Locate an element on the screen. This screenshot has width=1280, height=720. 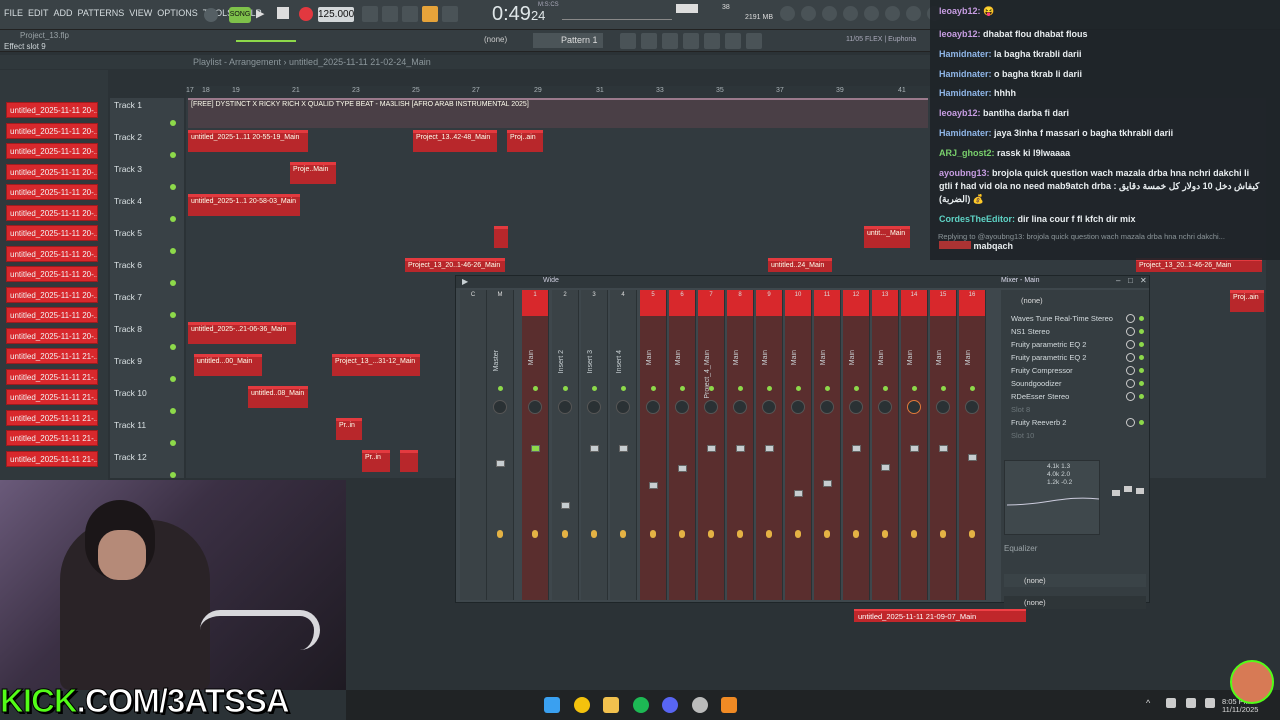
audio-clip: untitled_2025-1..11 20-55-19_Main is located at coordinates (248, 141).